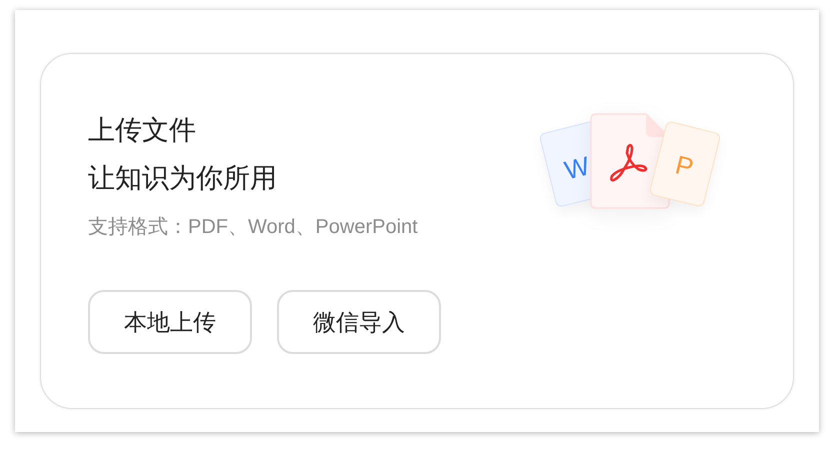  I want to click on card-title: 上传文件, so click(142, 130).